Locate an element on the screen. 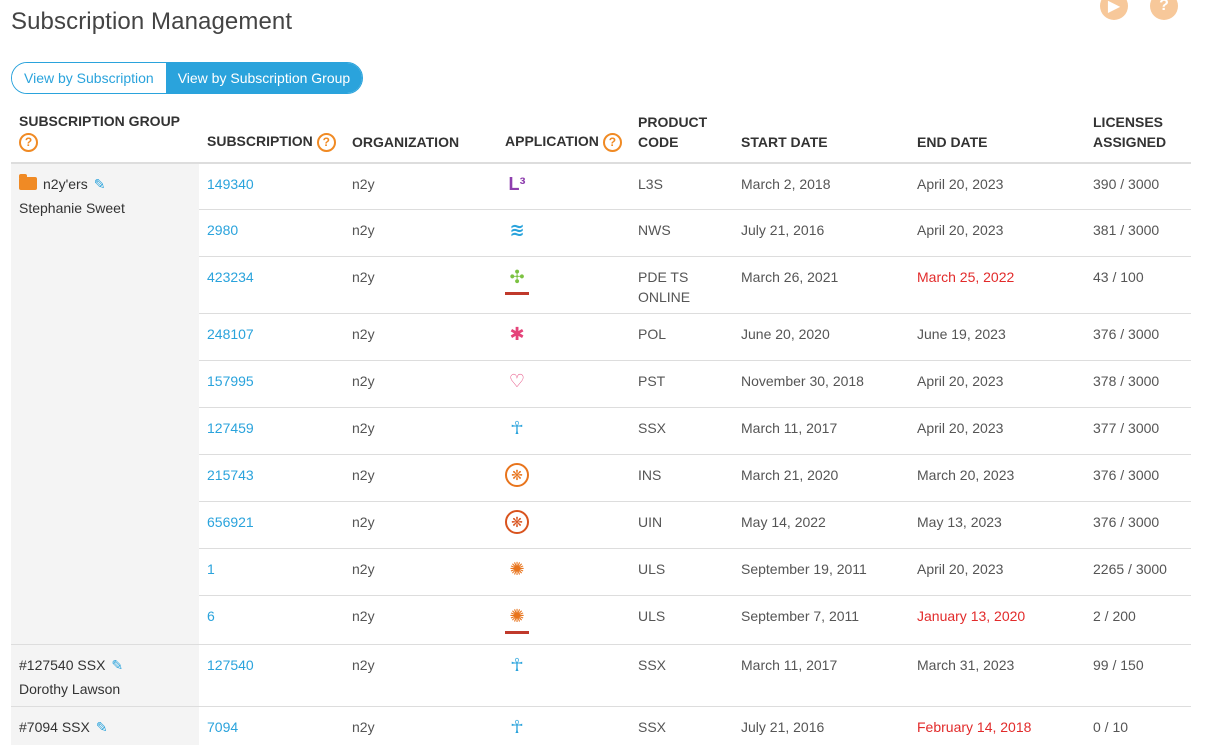  subscription-link: 7094 is located at coordinates (222, 727).